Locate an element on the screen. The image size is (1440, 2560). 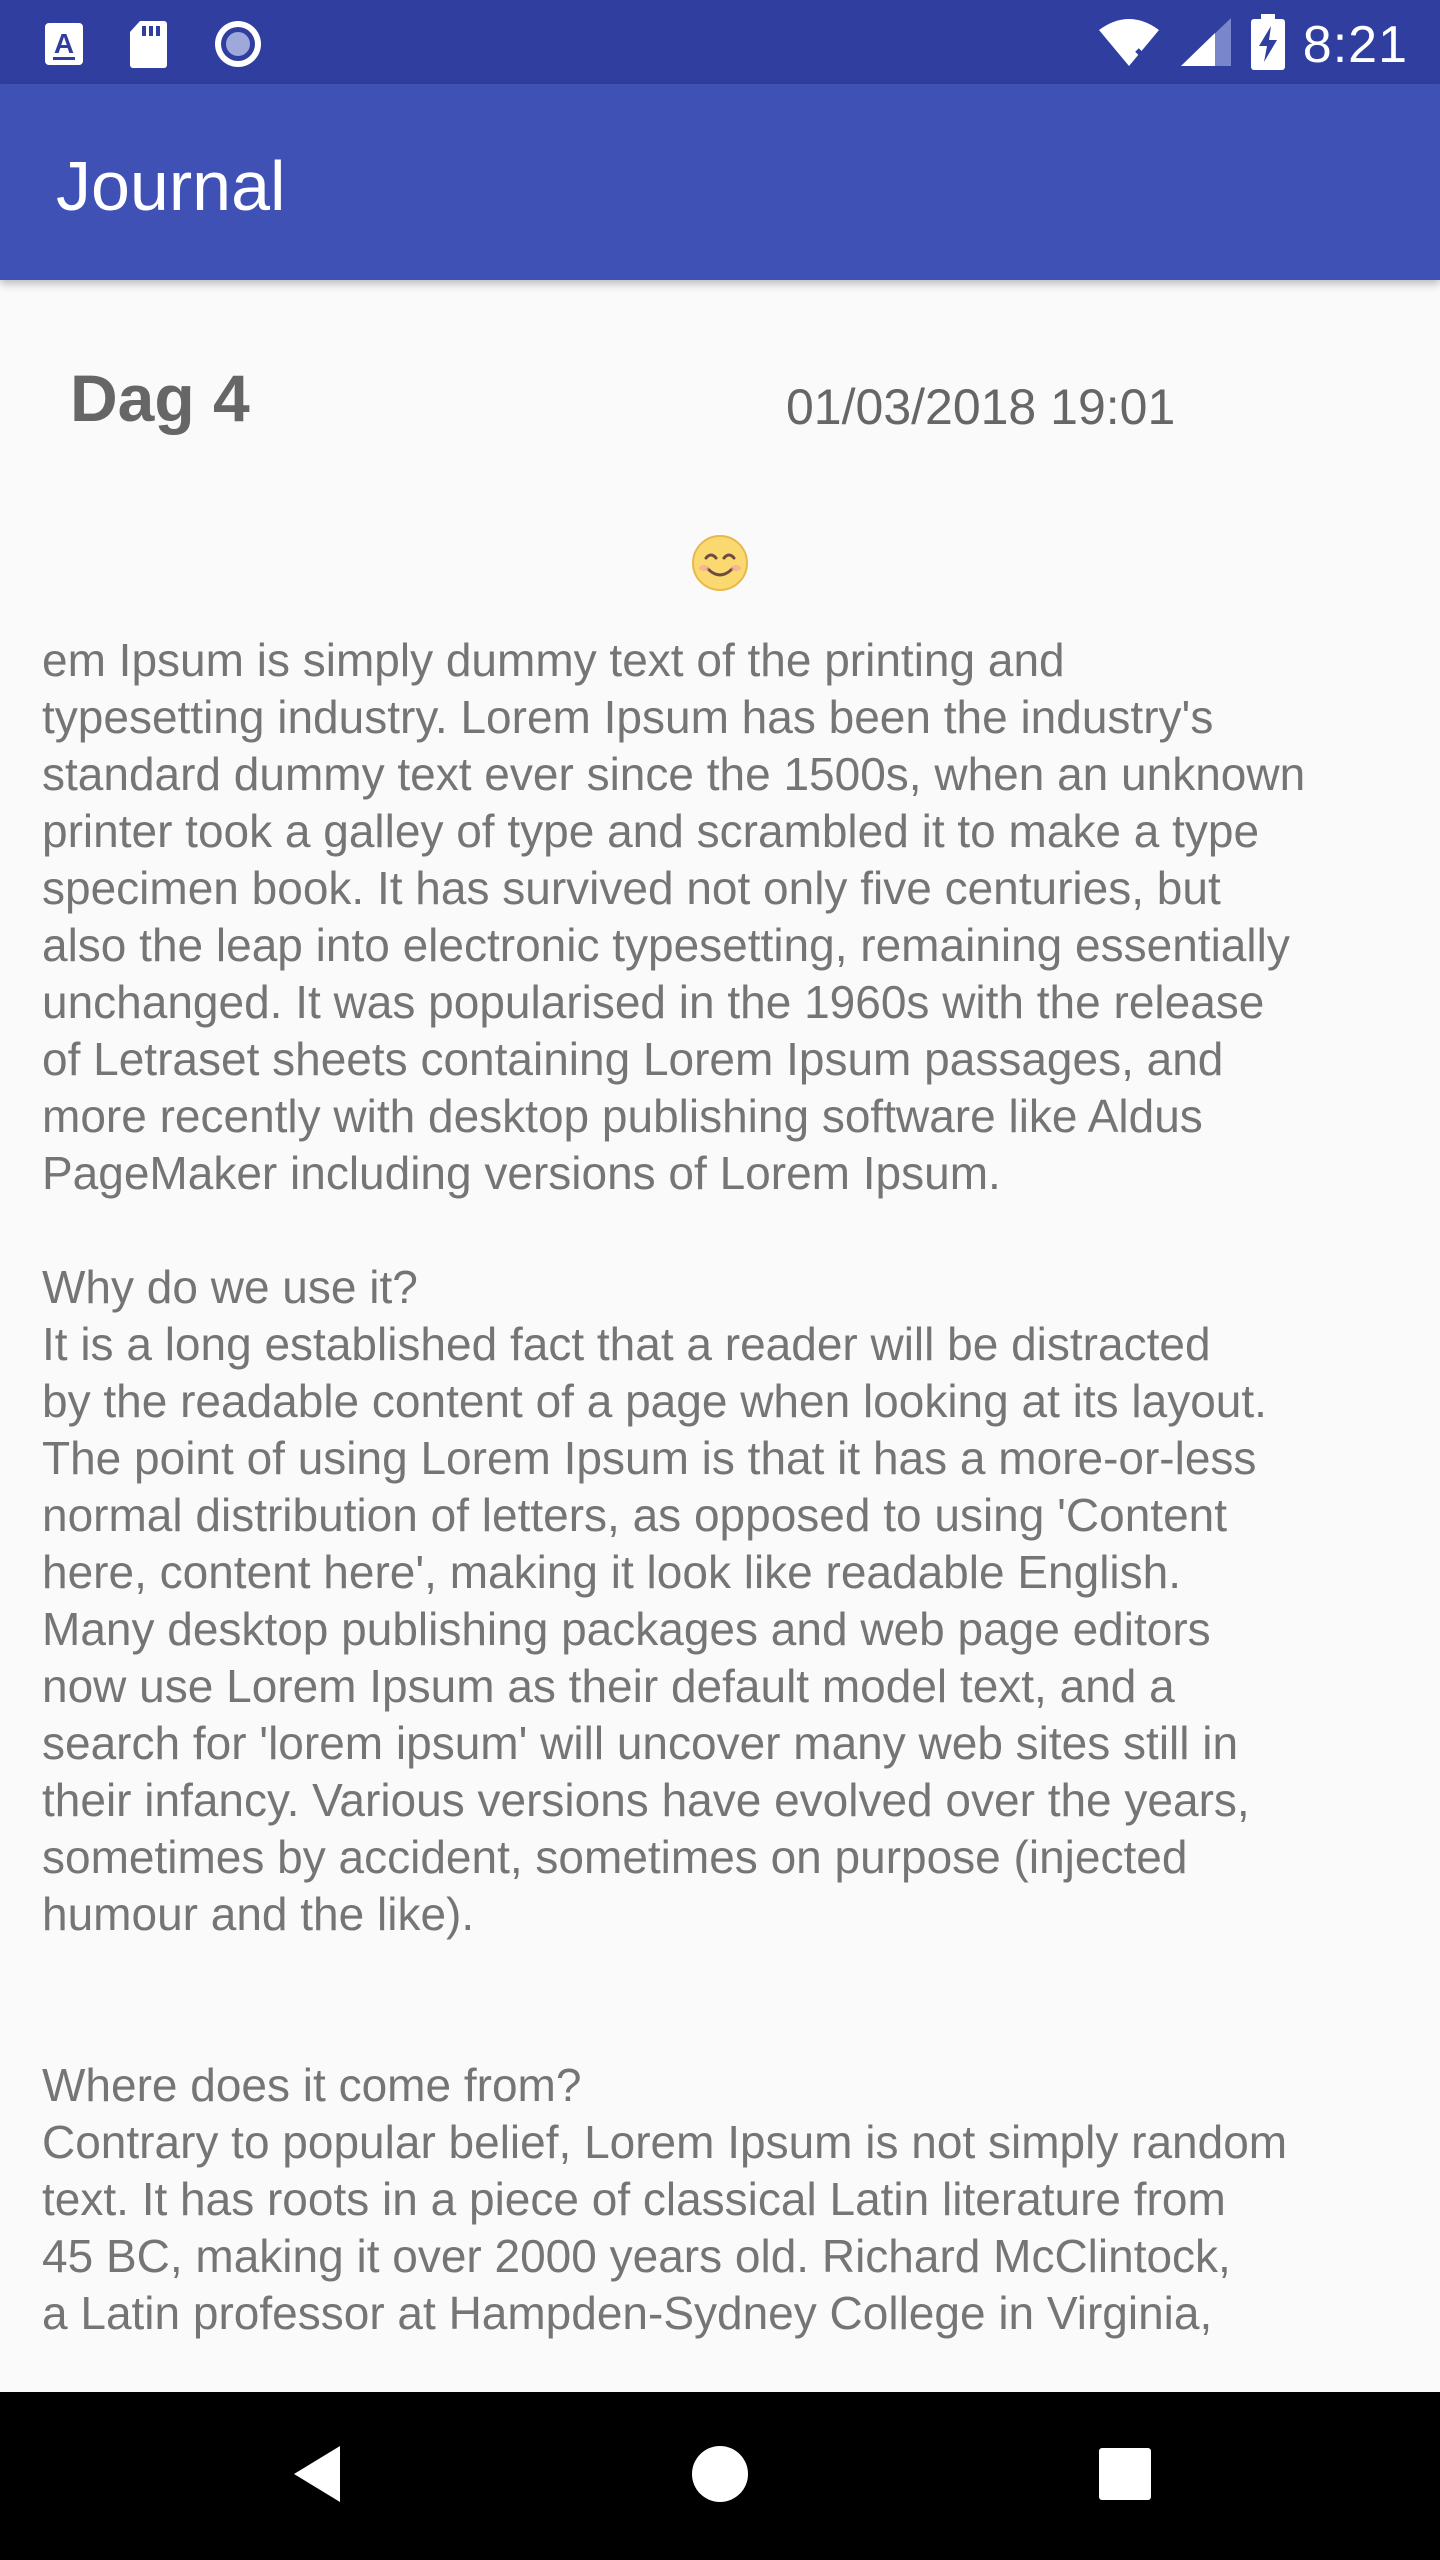
recents-button is located at coordinates (1125, 2476).